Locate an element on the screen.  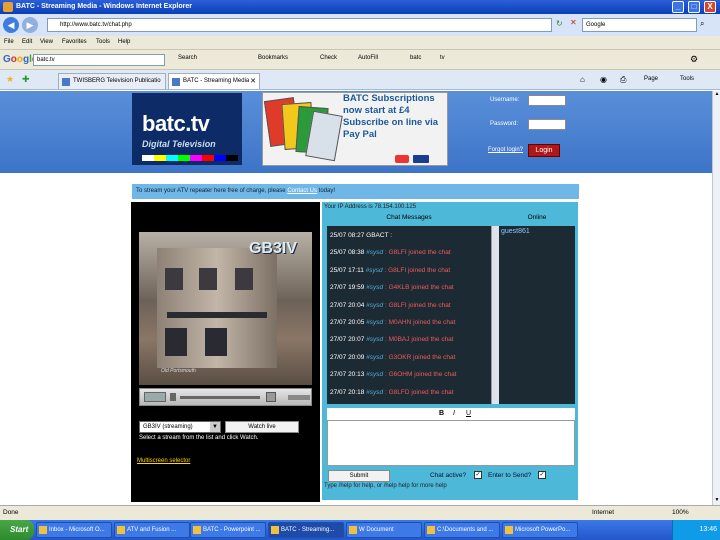
play-pause-button is located at coordinates (155, 397).